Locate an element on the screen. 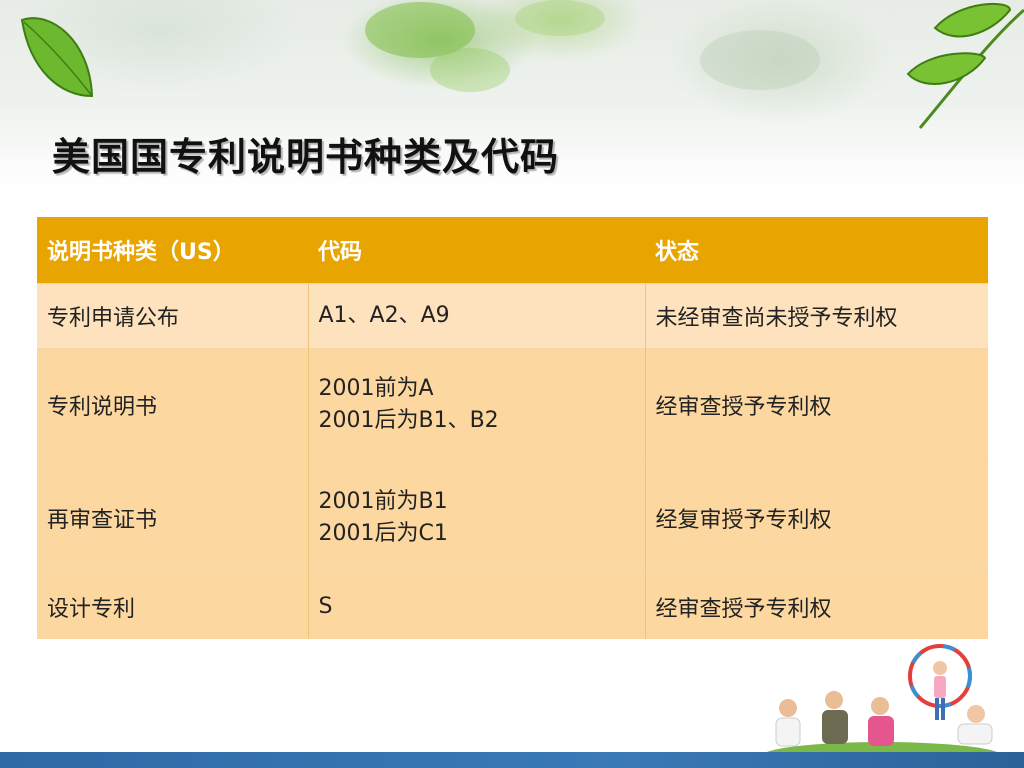 The image size is (1024, 768). family-illustration is located at coordinates (882, 703).